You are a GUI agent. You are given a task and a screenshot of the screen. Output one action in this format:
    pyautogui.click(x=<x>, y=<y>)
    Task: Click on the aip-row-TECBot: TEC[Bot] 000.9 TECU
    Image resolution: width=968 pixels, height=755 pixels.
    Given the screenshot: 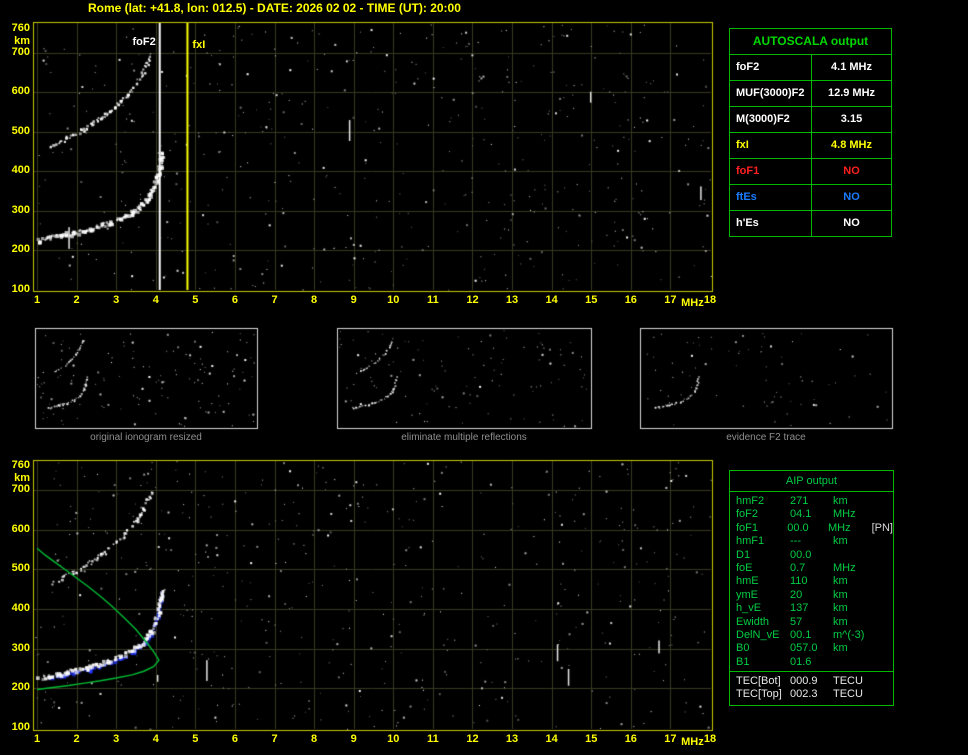 What is the action you would take?
    pyautogui.click(x=811, y=681)
    